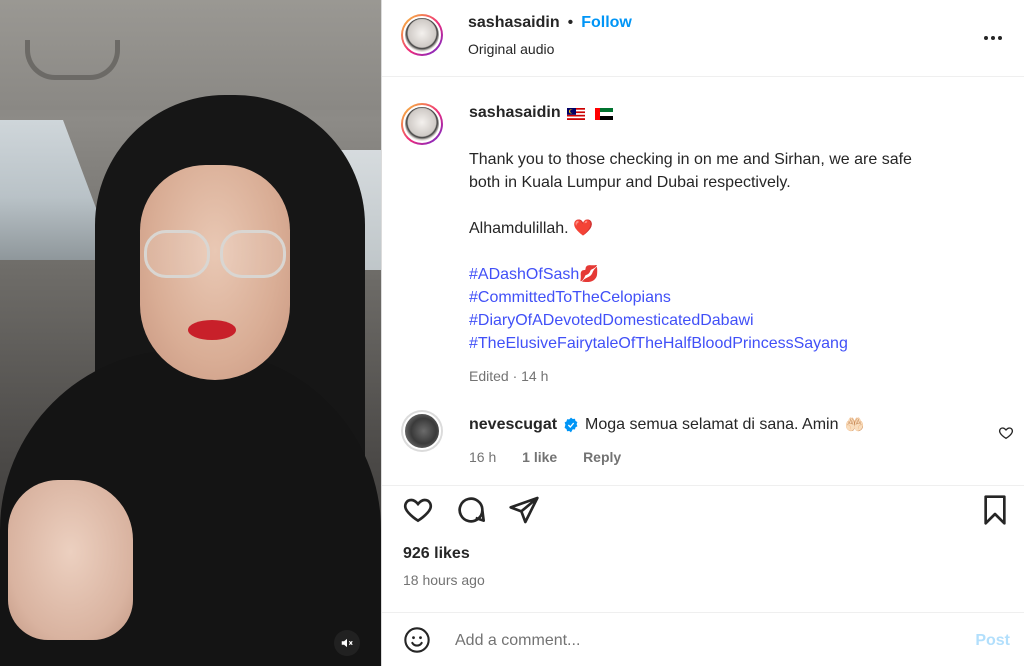 The width and height of the screenshot is (1024, 666). Describe the element at coordinates (589, 274) in the screenshot. I see `kiss-emoji: 💋` at that location.